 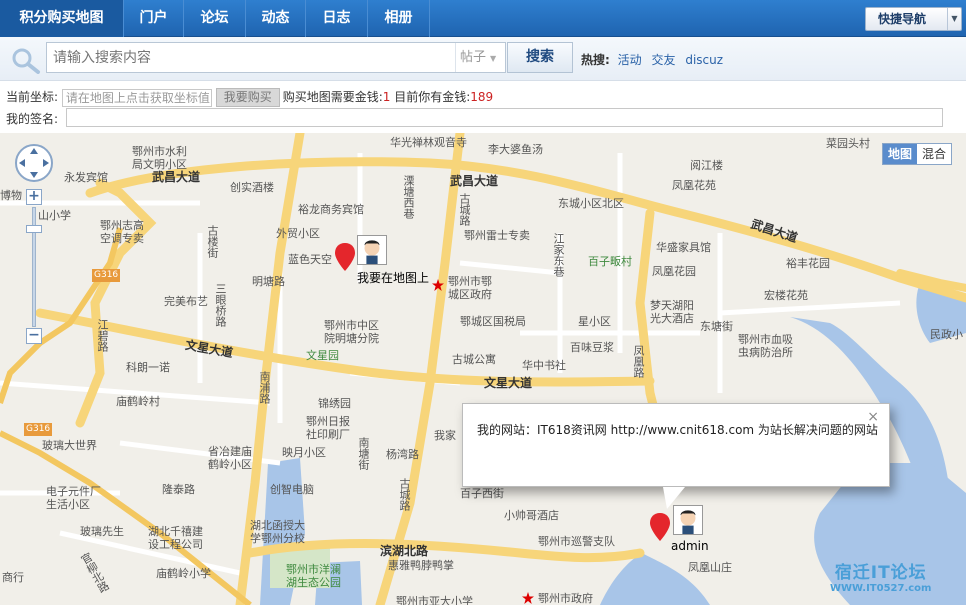 What do you see at coordinates (74, 498) in the screenshot?
I see `poi-label: 电子元件厂生活小区` at bounding box center [74, 498].